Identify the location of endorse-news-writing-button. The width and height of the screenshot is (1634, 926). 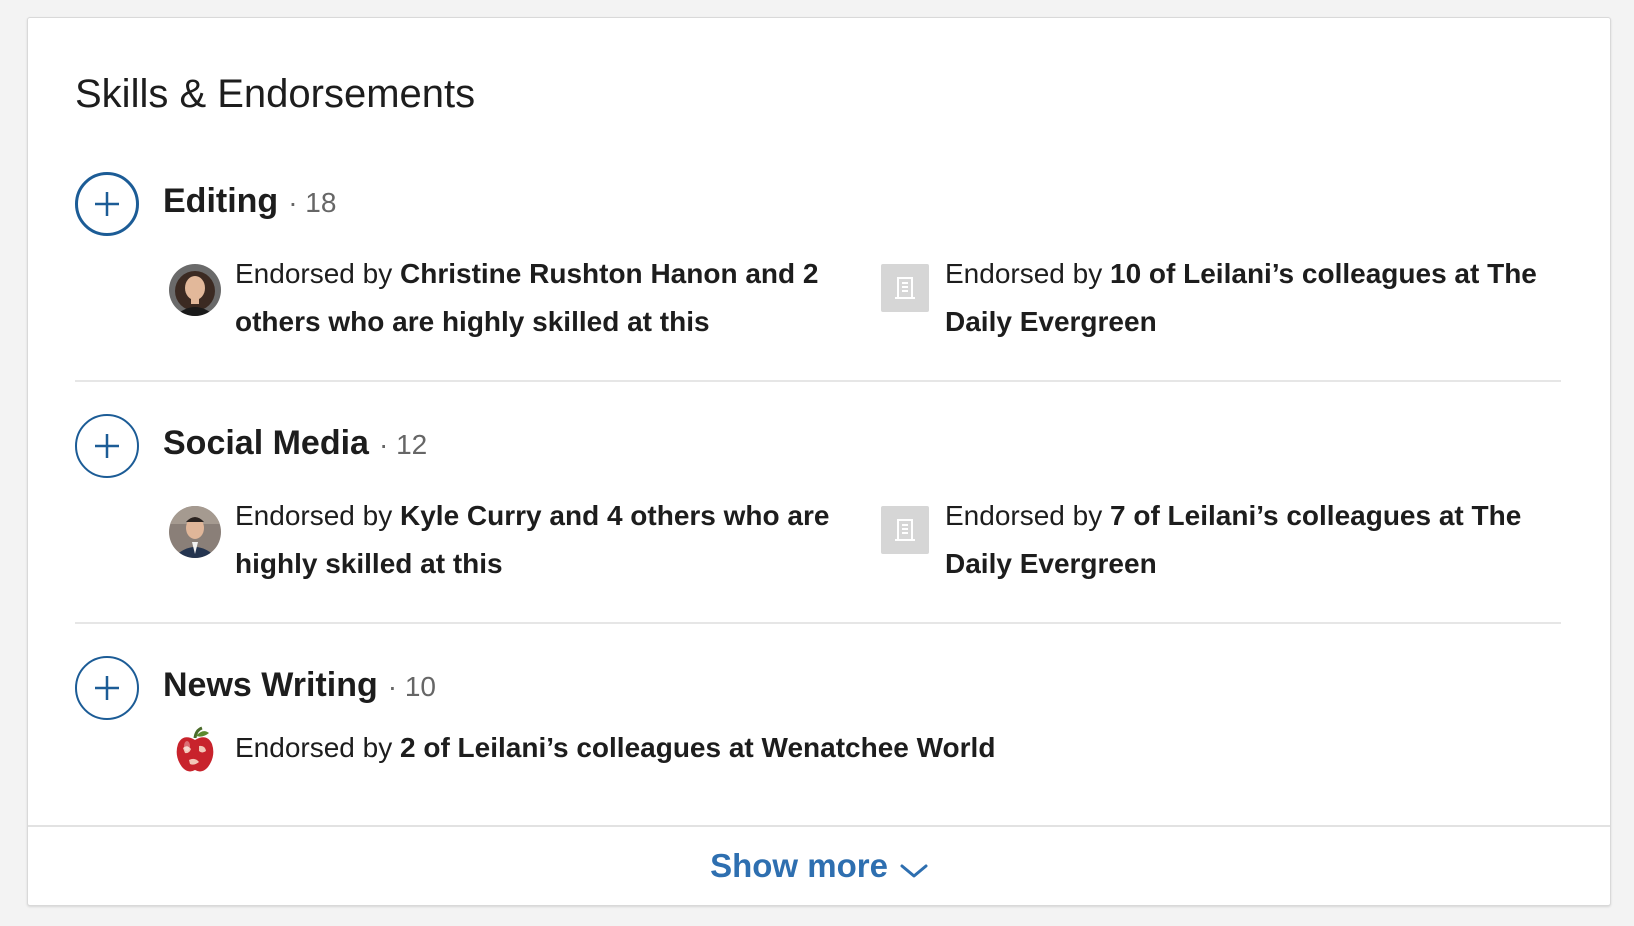
(107, 688).